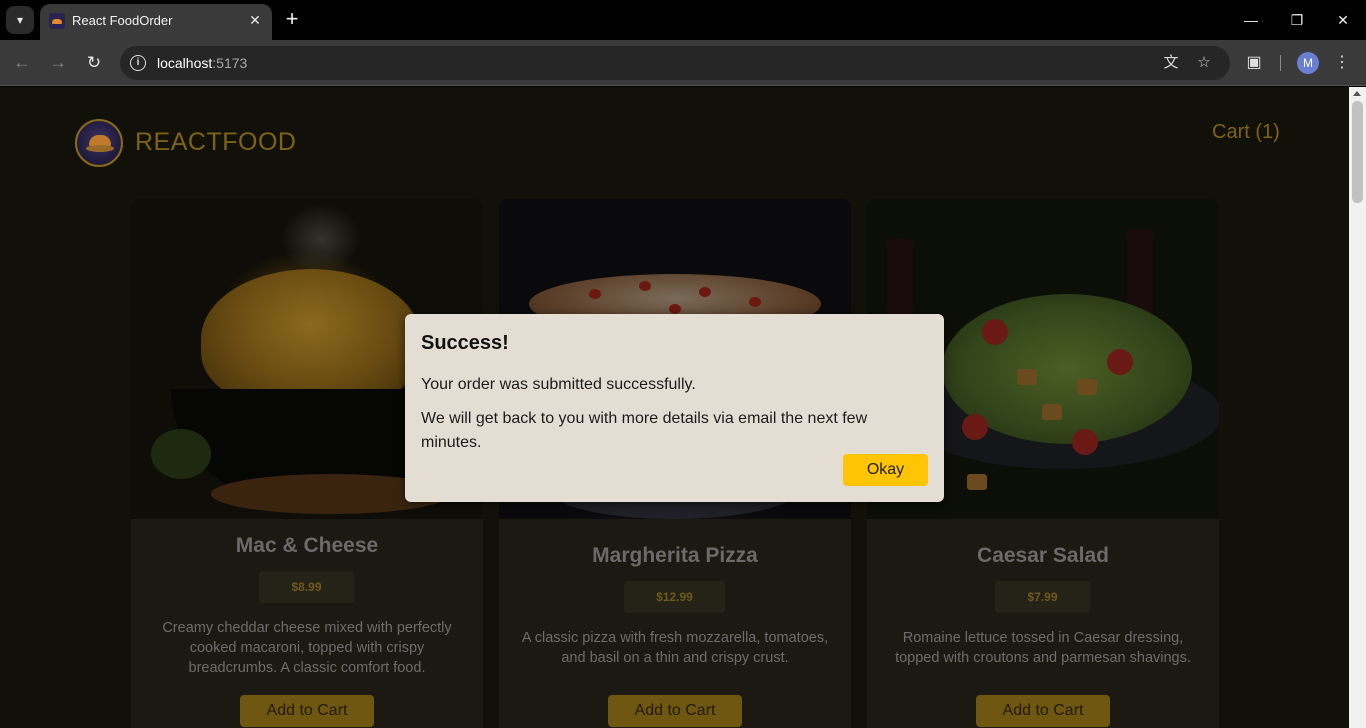 The width and height of the screenshot is (1366, 728). Describe the element at coordinates (58, 63) in the screenshot. I see `forward-arrow-icon: →` at that location.